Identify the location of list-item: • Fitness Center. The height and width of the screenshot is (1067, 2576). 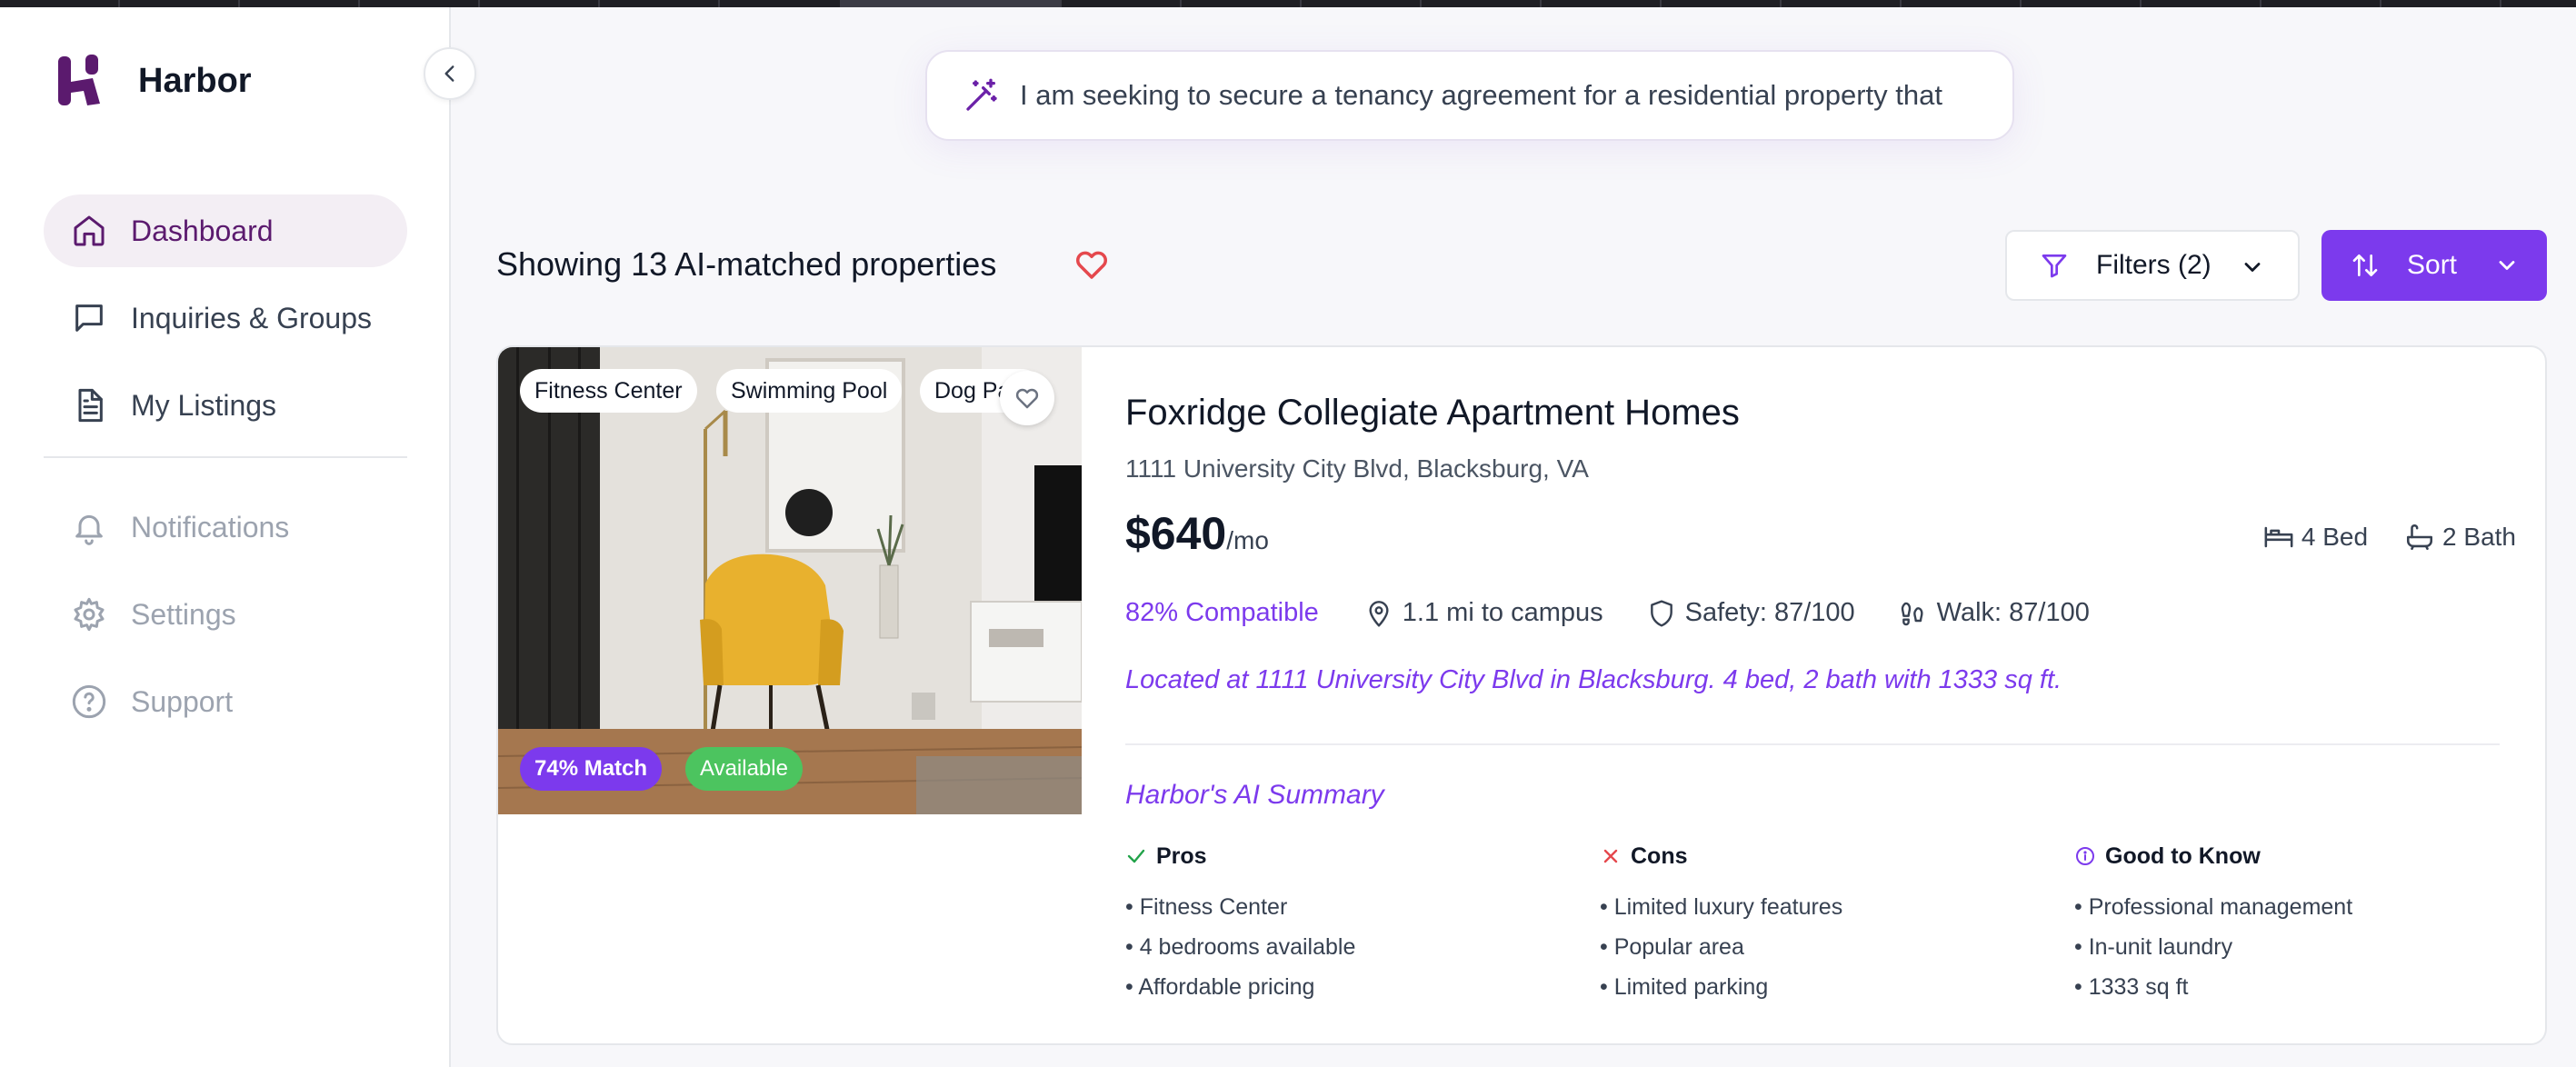
(1206, 907).